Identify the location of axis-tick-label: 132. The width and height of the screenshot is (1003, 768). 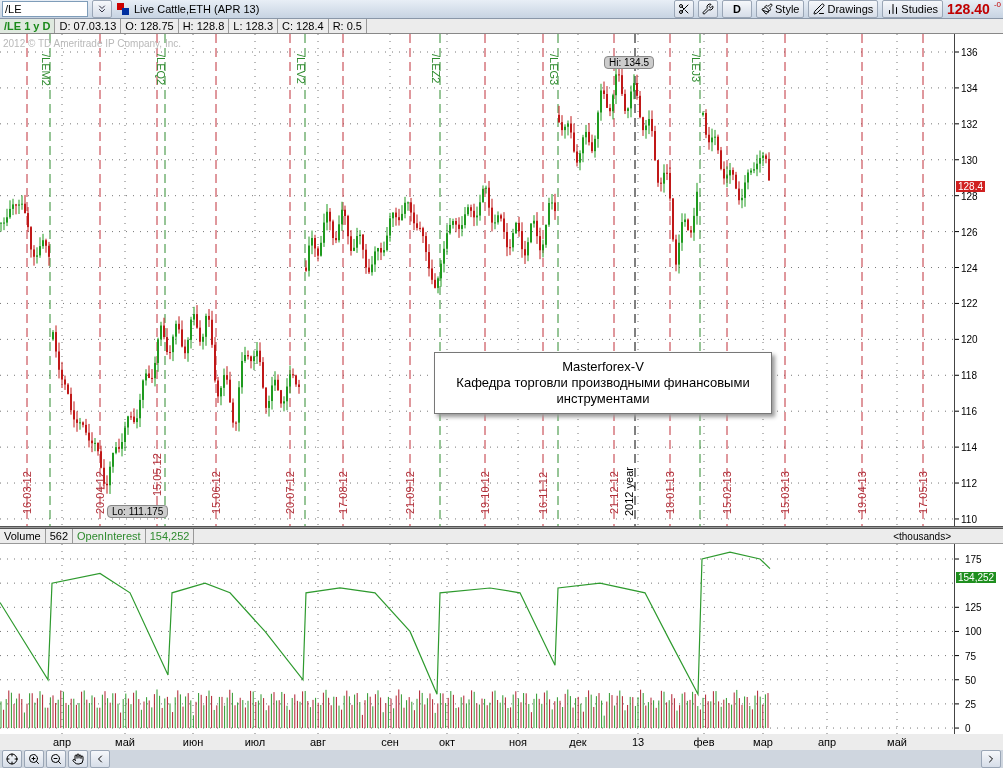
(969, 124).